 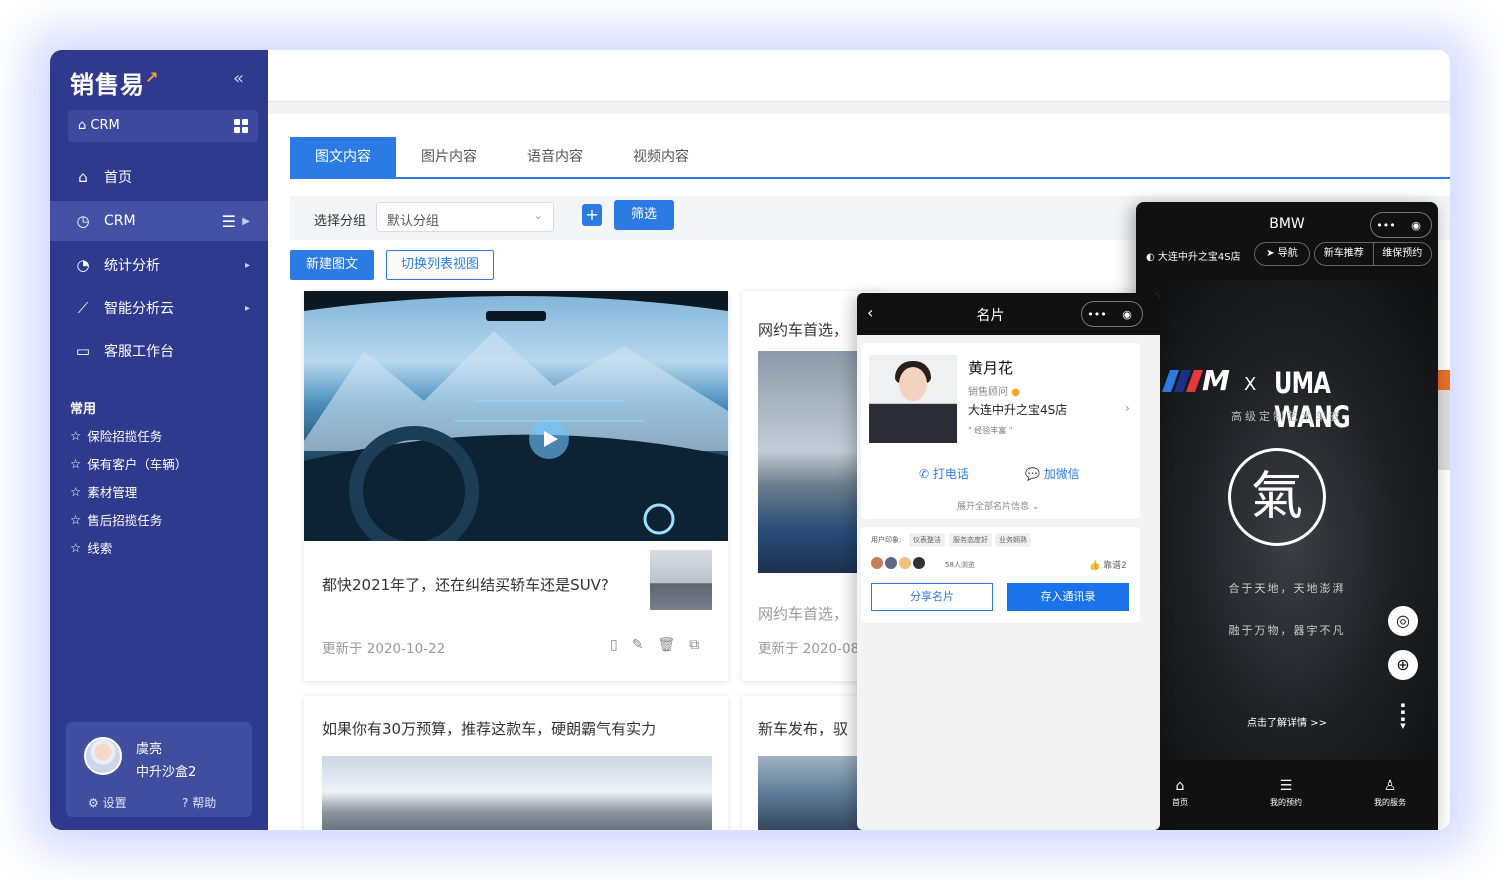 I want to click on expand-card-info: 展开全部名片信息 ⌄, so click(x=998, y=505).